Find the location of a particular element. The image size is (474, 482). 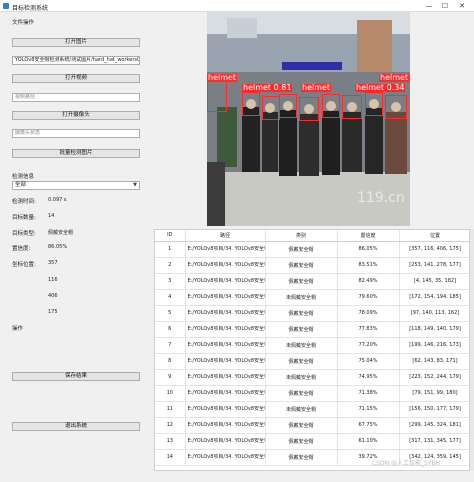

close-button: ✕ is located at coordinates (462, 6).